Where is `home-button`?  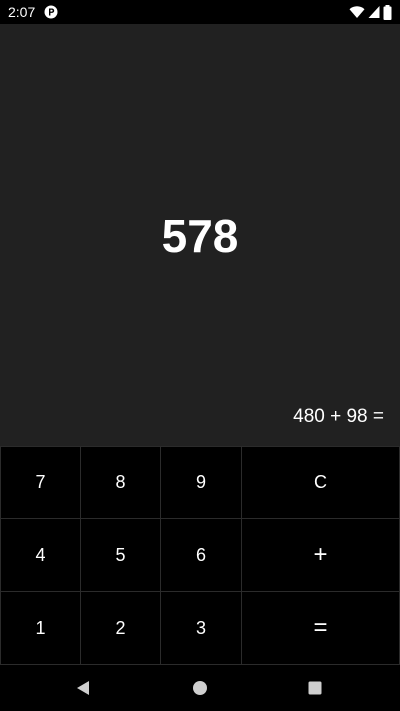 home-button is located at coordinates (200, 688).